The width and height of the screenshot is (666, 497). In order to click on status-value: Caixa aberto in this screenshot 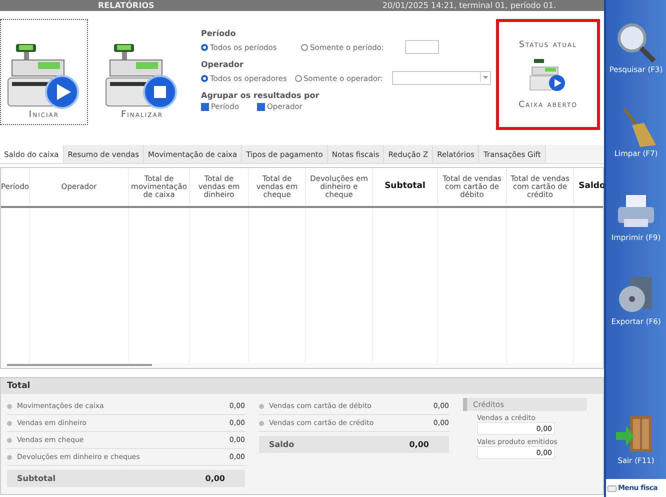, I will do `click(548, 105)`.